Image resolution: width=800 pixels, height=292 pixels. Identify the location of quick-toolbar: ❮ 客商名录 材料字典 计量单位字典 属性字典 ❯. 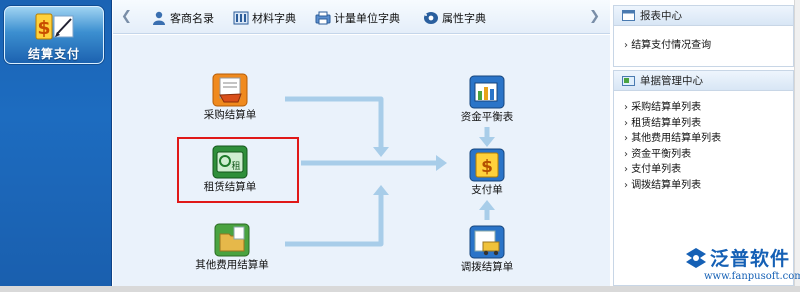
(361, 17).